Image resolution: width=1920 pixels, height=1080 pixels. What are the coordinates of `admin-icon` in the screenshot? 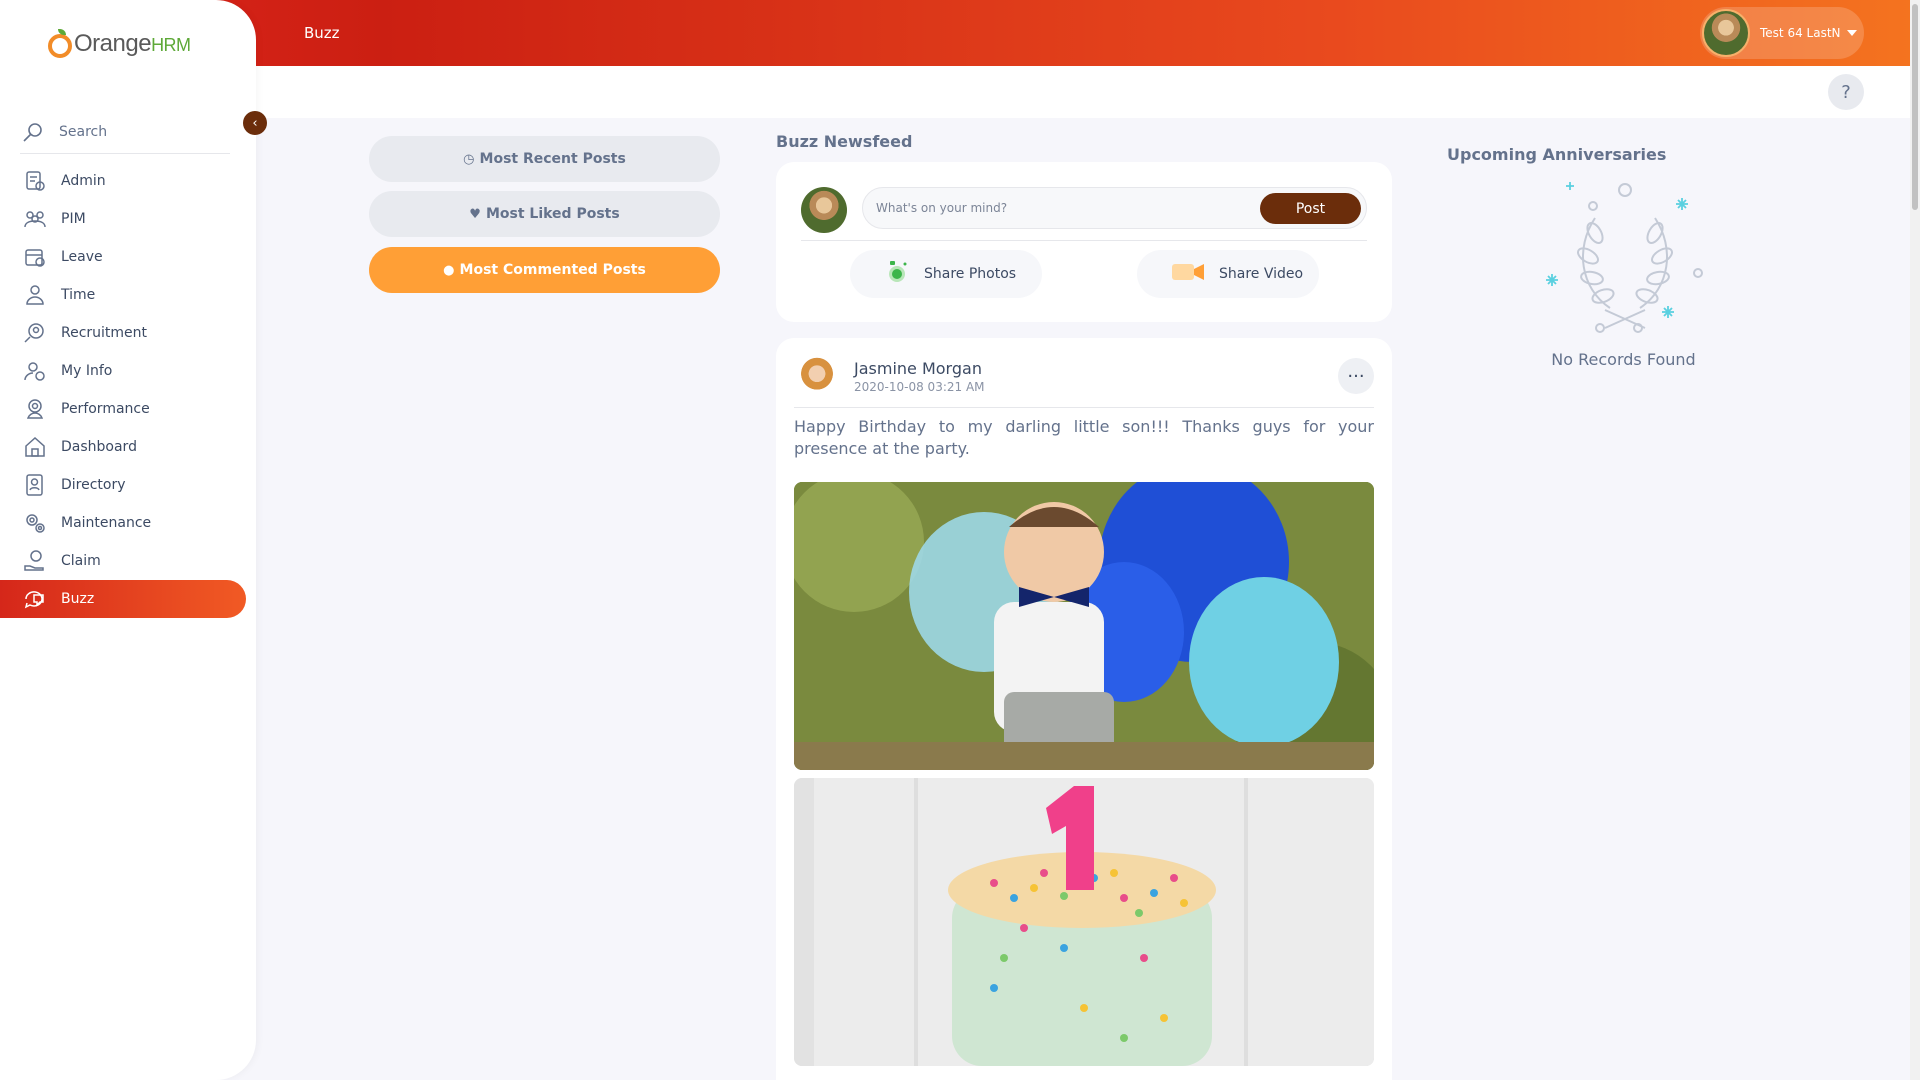 It's located at (35, 181).